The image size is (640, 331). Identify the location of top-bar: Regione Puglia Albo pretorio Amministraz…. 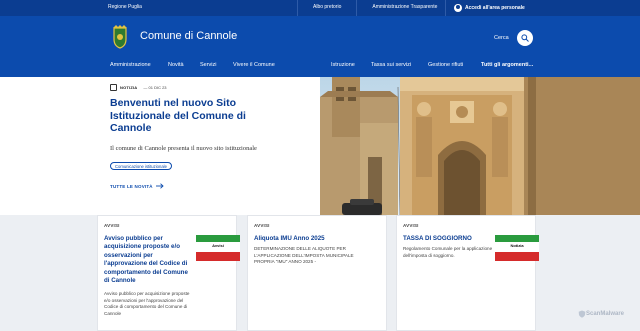
(320, 8).